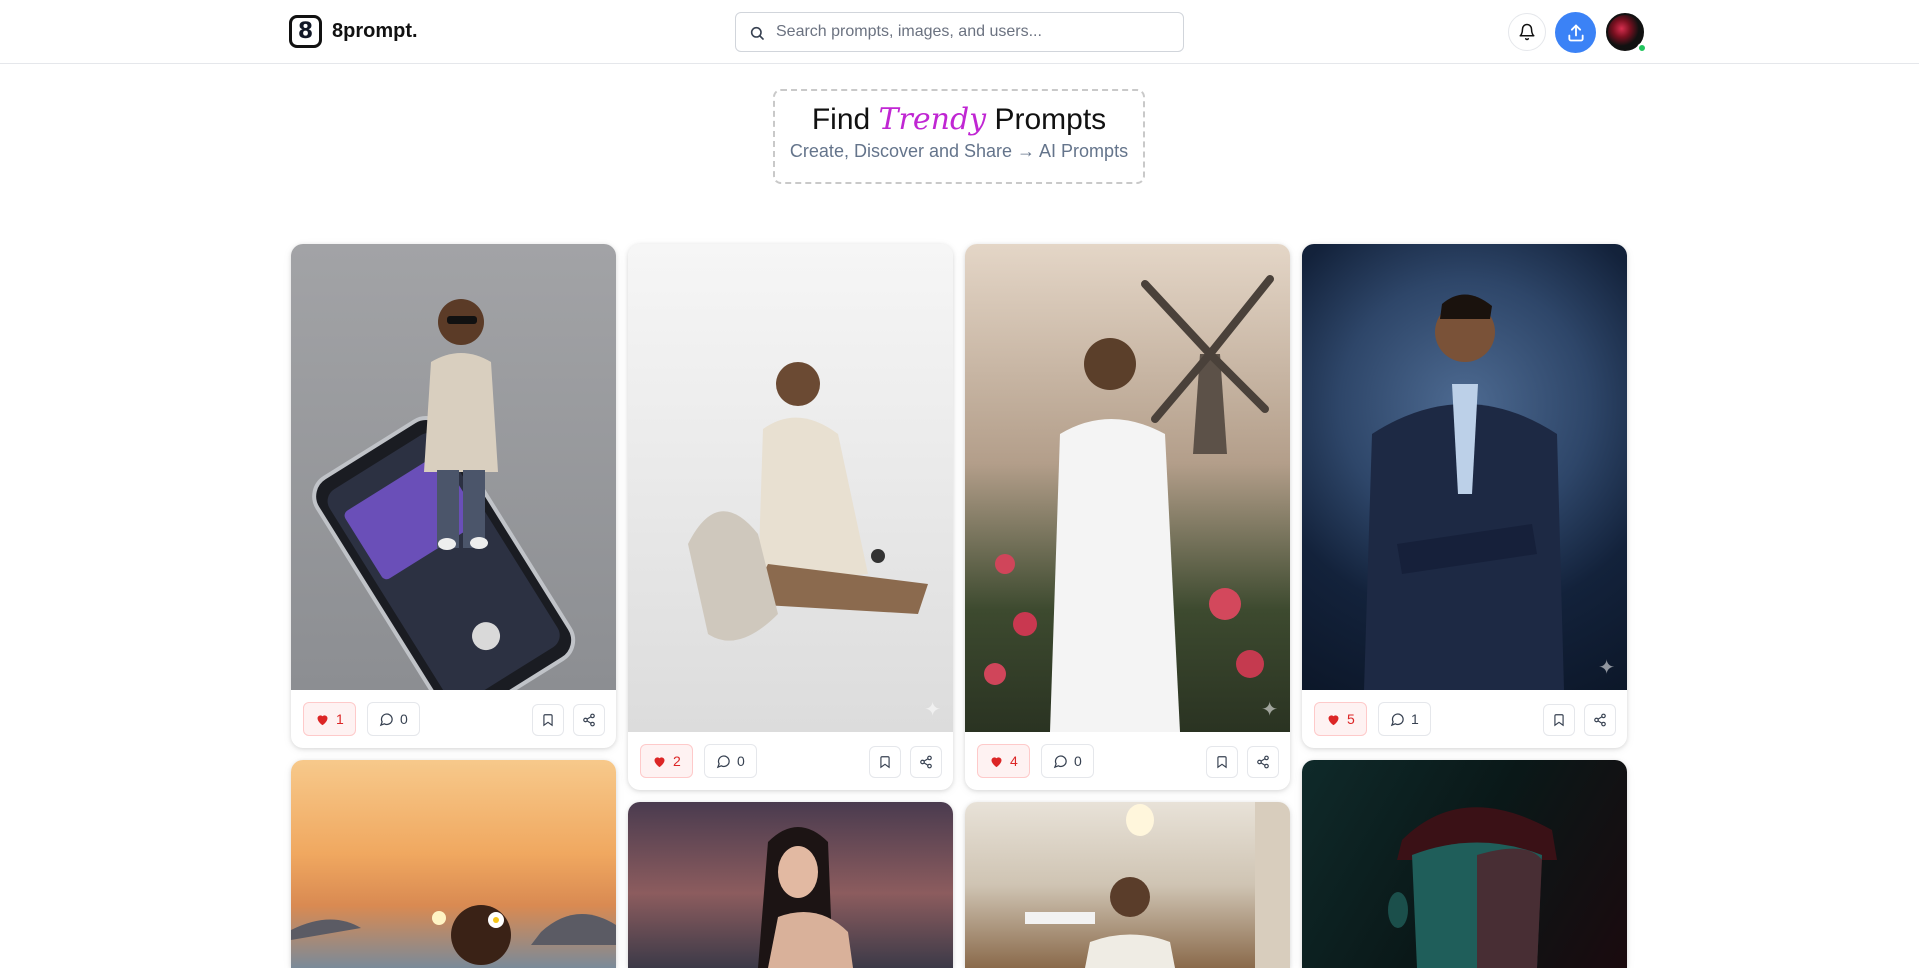 This screenshot has width=1919, height=968. I want to click on hero-title-before: Find, so click(841, 119).